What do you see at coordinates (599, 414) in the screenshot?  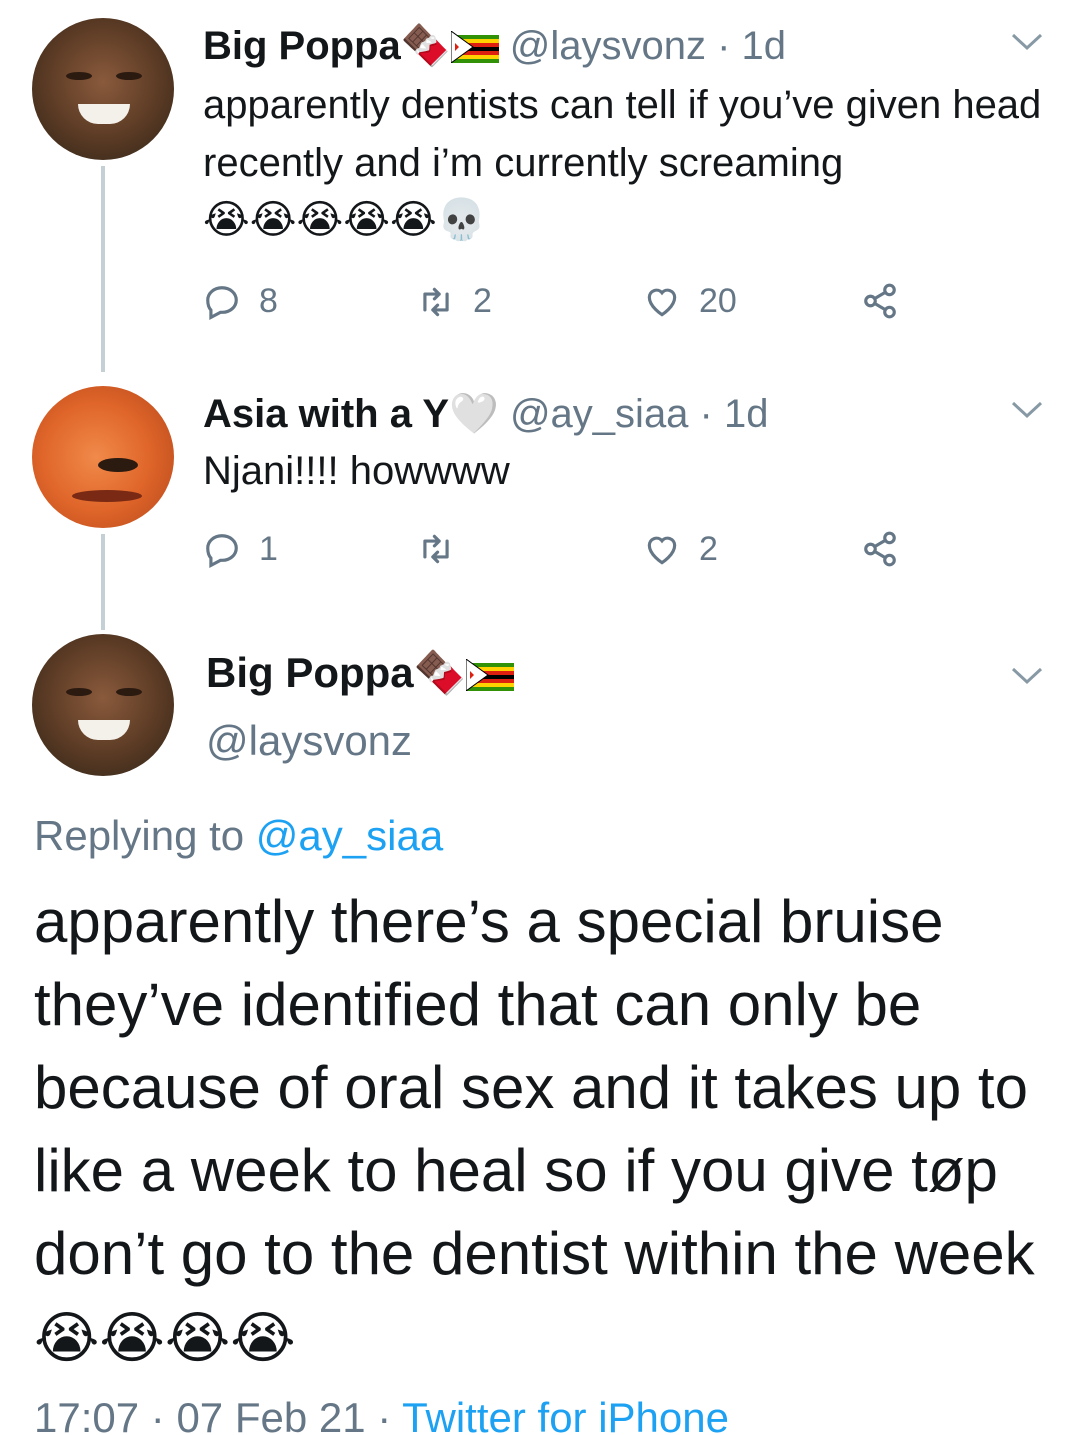 I see `username: @ay_siaa` at bounding box center [599, 414].